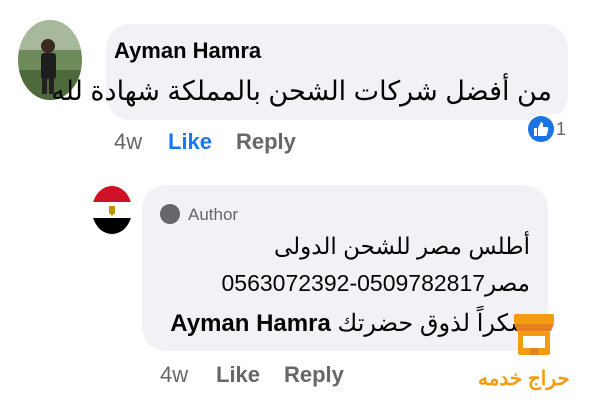 Image resolution: width=600 pixels, height=400 pixels. What do you see at coordinates (238, 375) in the screenshot?
I see `reply-like-button: Like` at bounding box center [238, 375].